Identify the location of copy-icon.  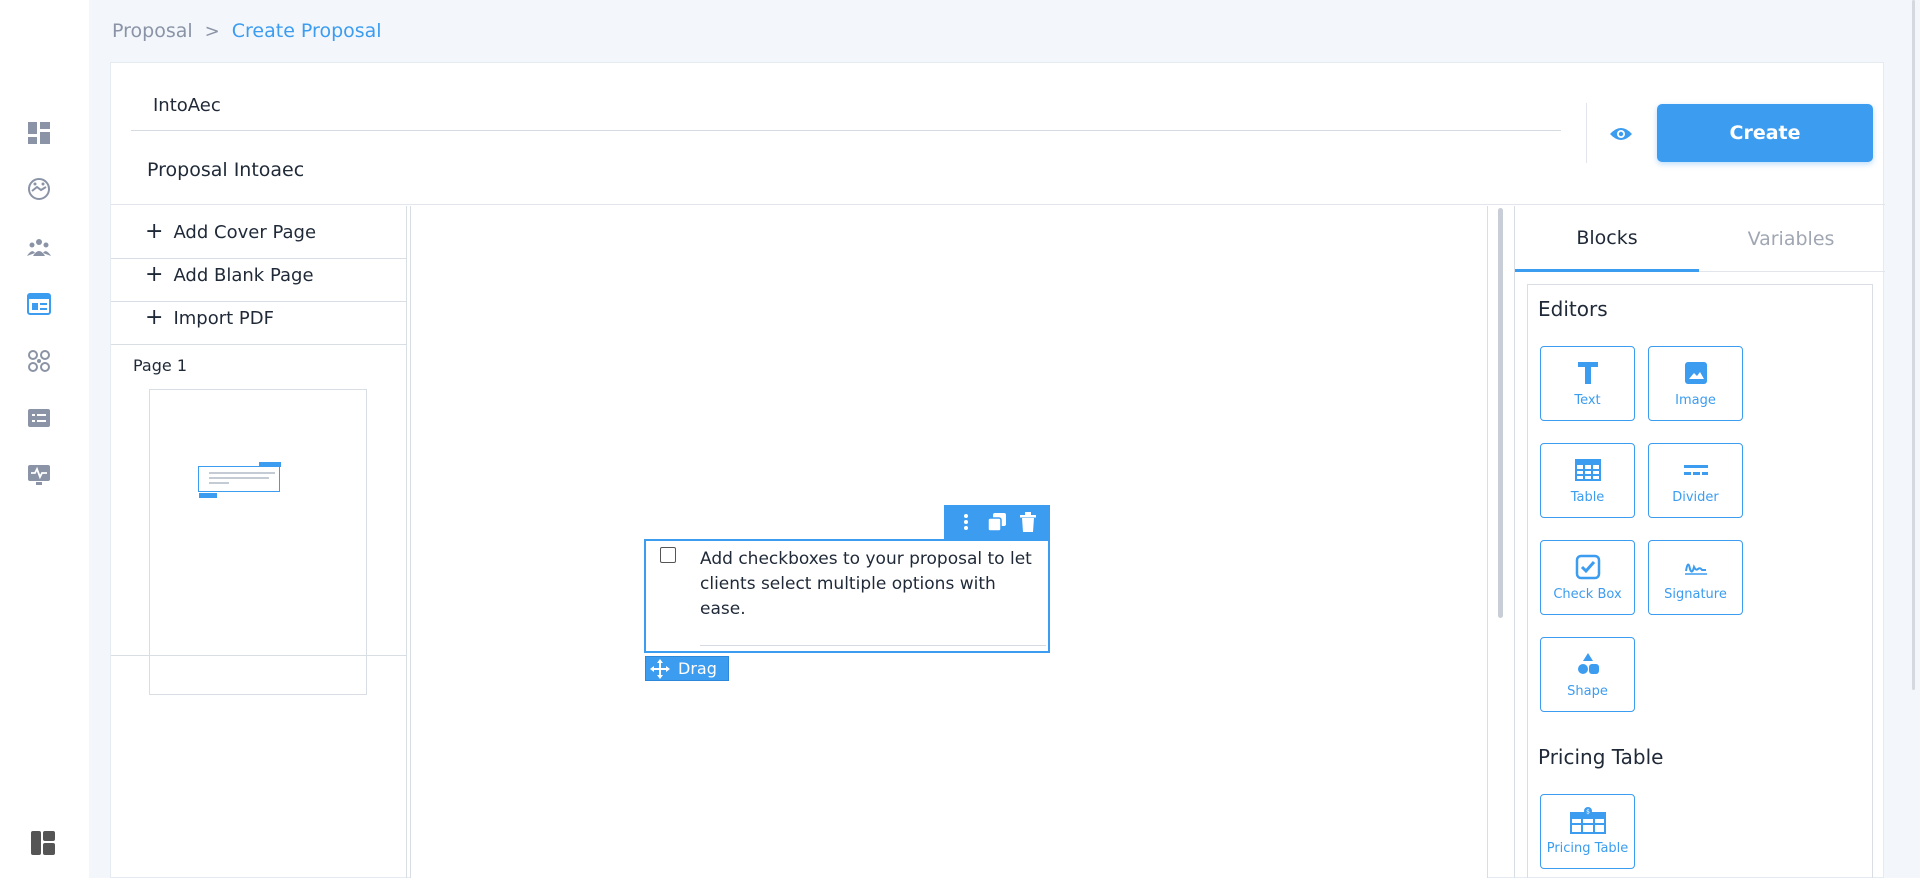
(996, 522).